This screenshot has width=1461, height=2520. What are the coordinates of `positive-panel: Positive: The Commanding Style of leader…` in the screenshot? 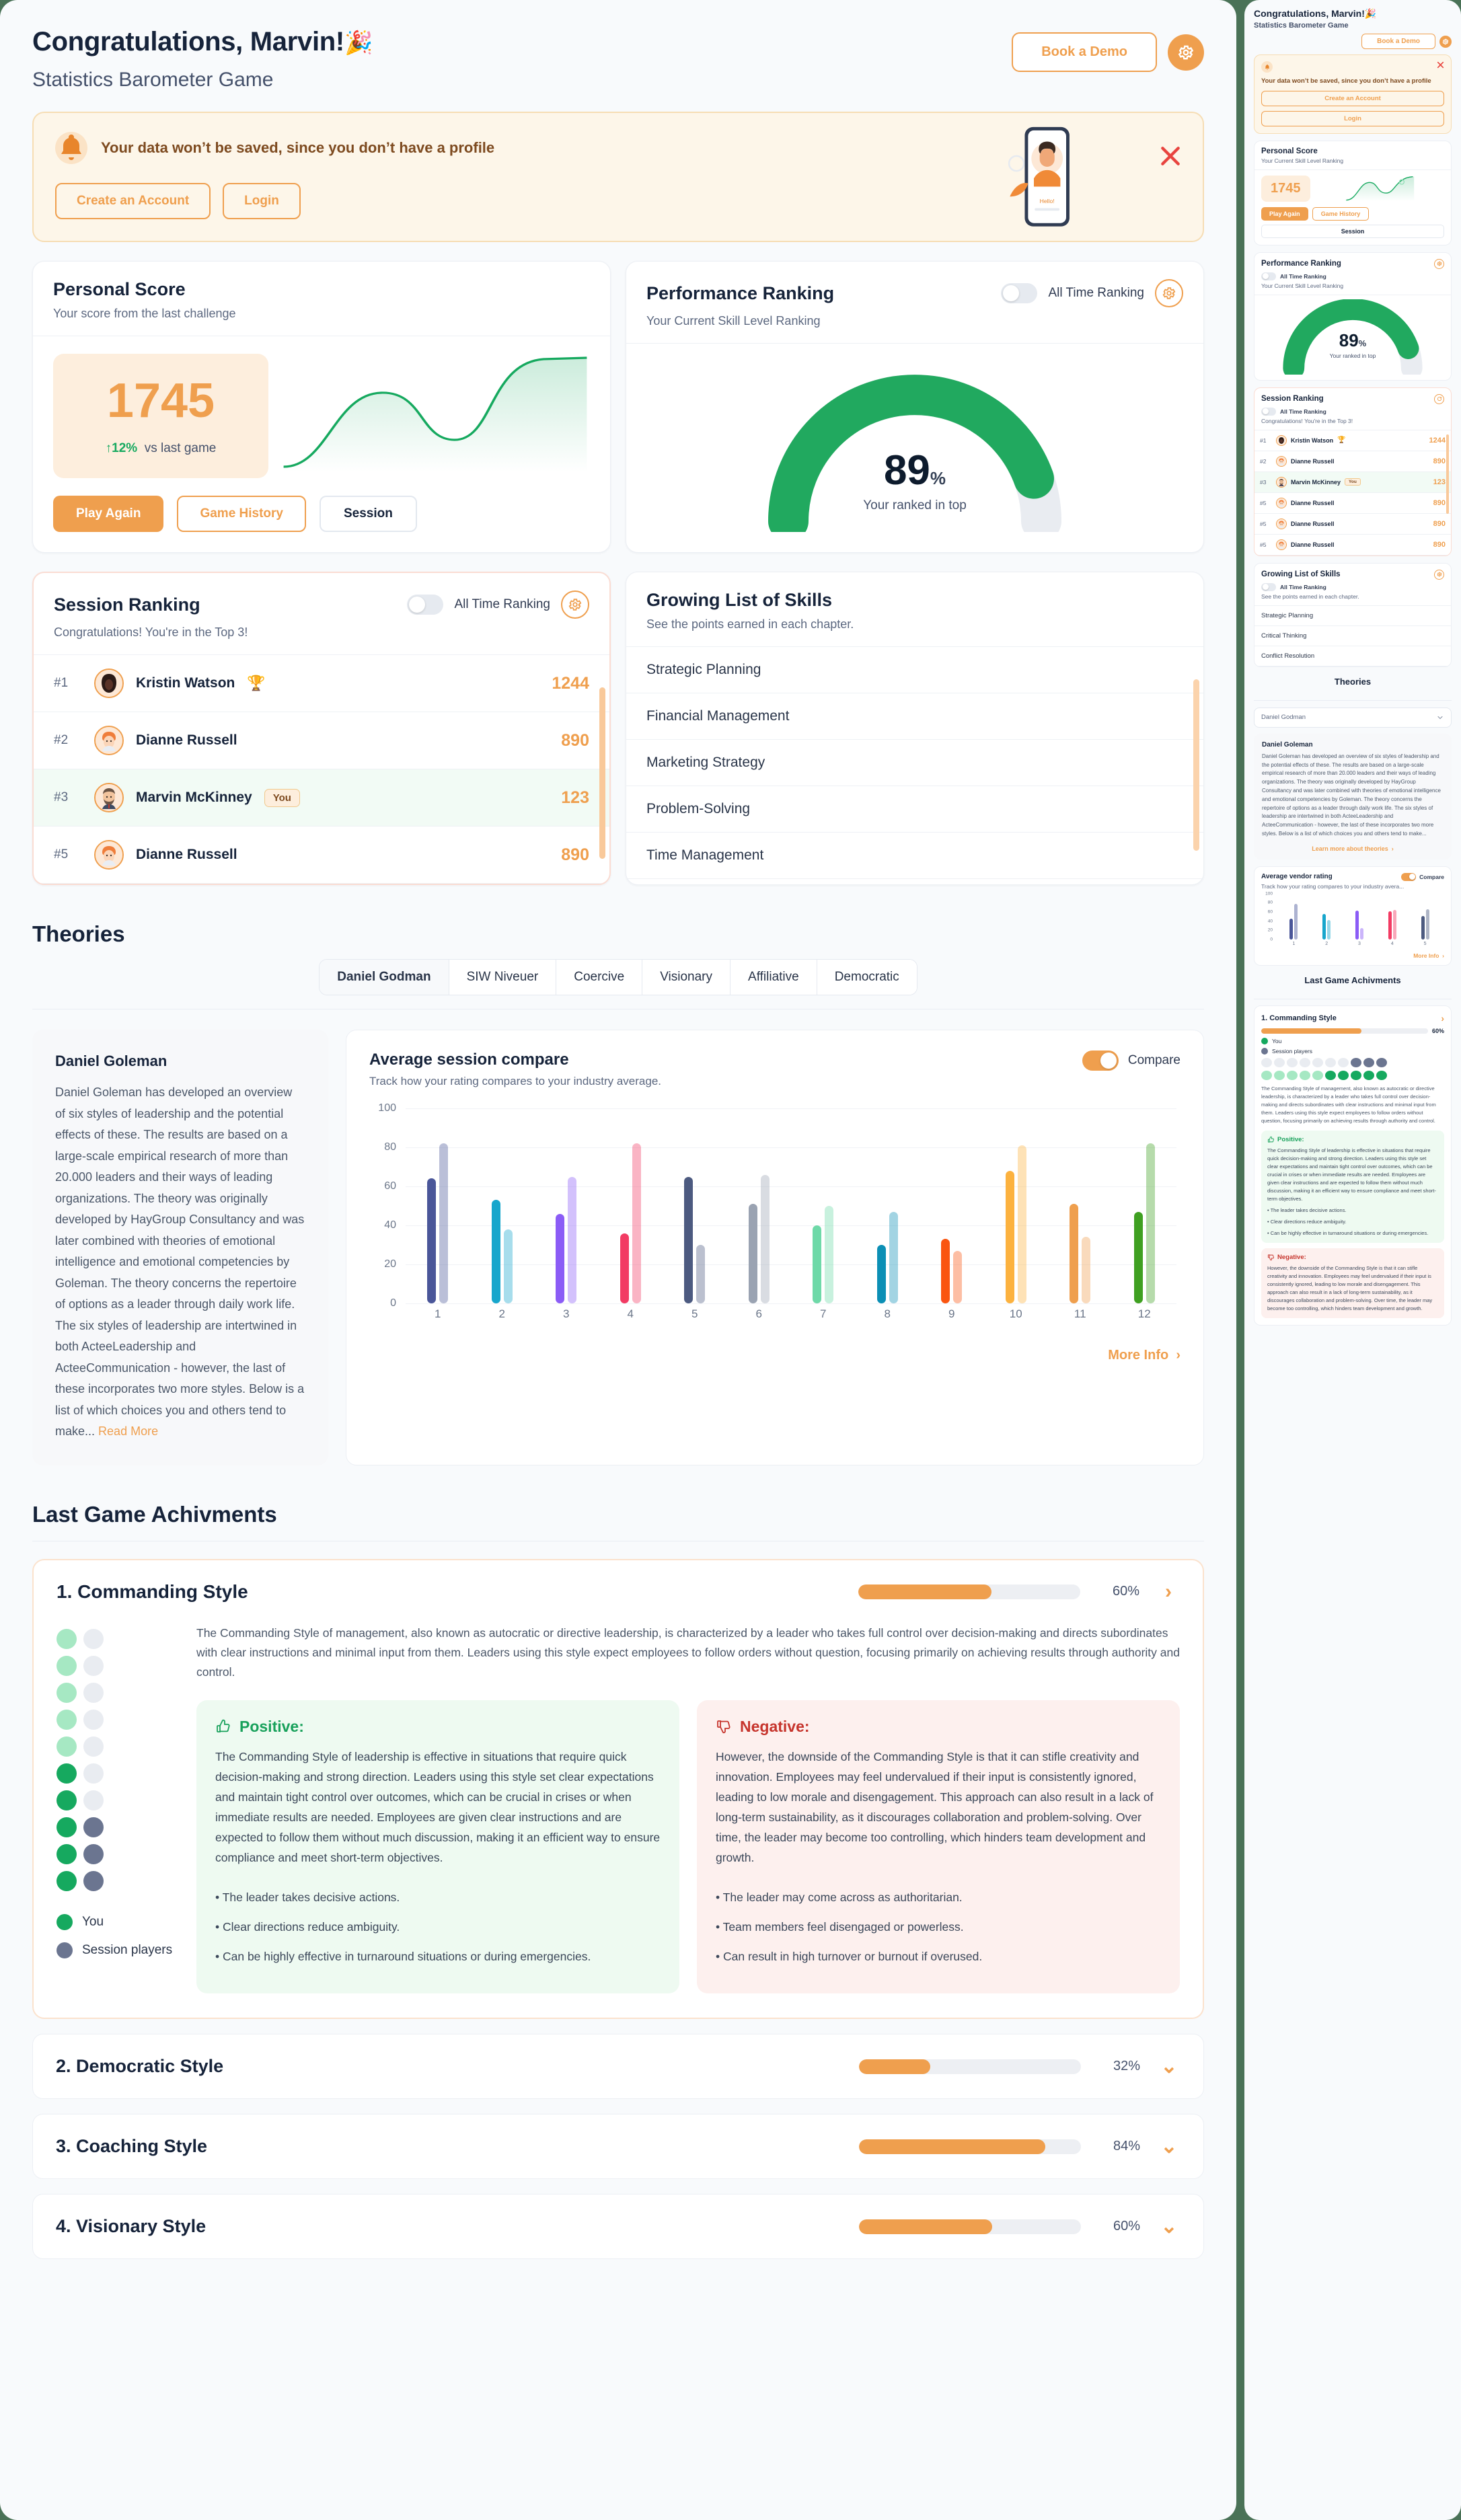 It's located at (437, 1847).